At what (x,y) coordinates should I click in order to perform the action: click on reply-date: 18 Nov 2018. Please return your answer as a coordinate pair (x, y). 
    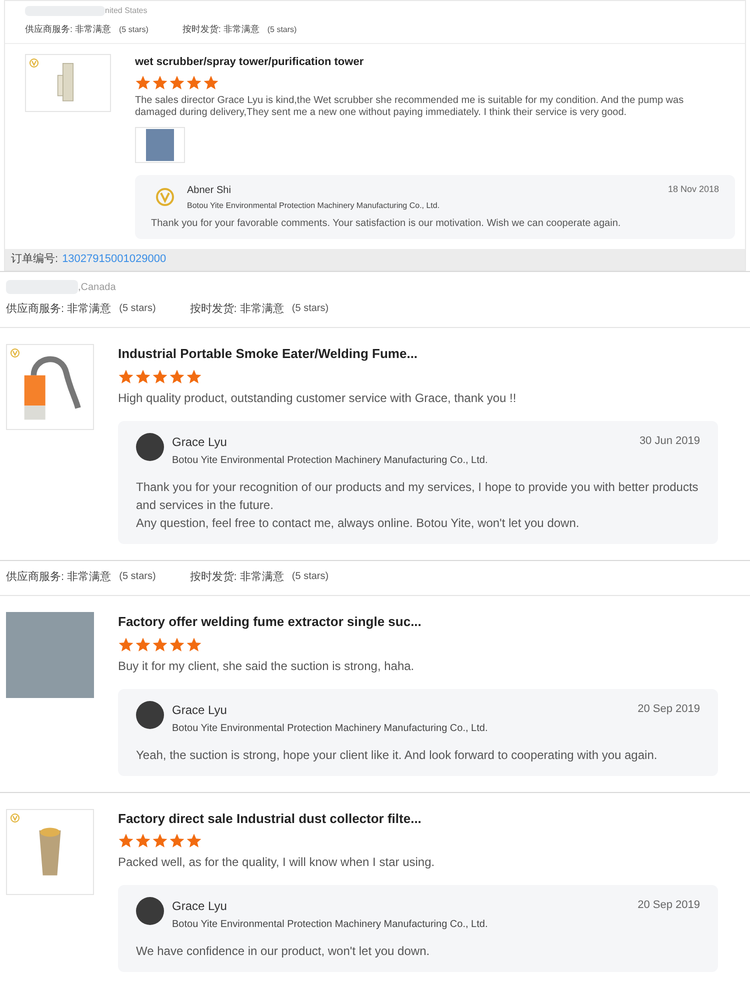
    Looking at the image, I should click on (693, 189).